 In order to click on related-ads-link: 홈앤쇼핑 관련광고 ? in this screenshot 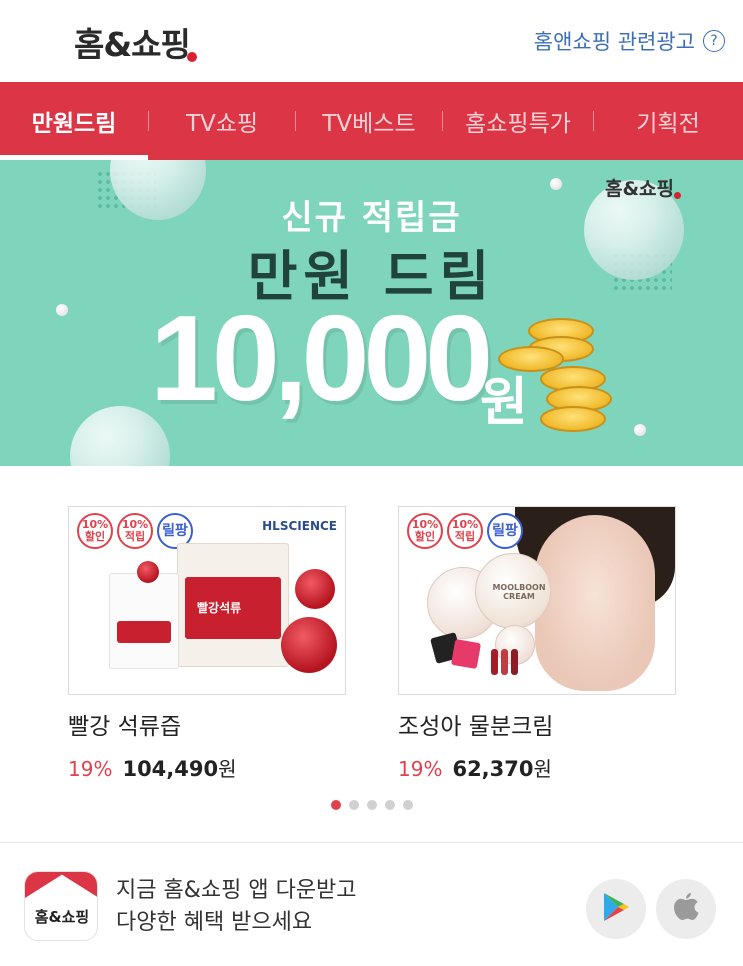, I will do `click(629, 41)`.